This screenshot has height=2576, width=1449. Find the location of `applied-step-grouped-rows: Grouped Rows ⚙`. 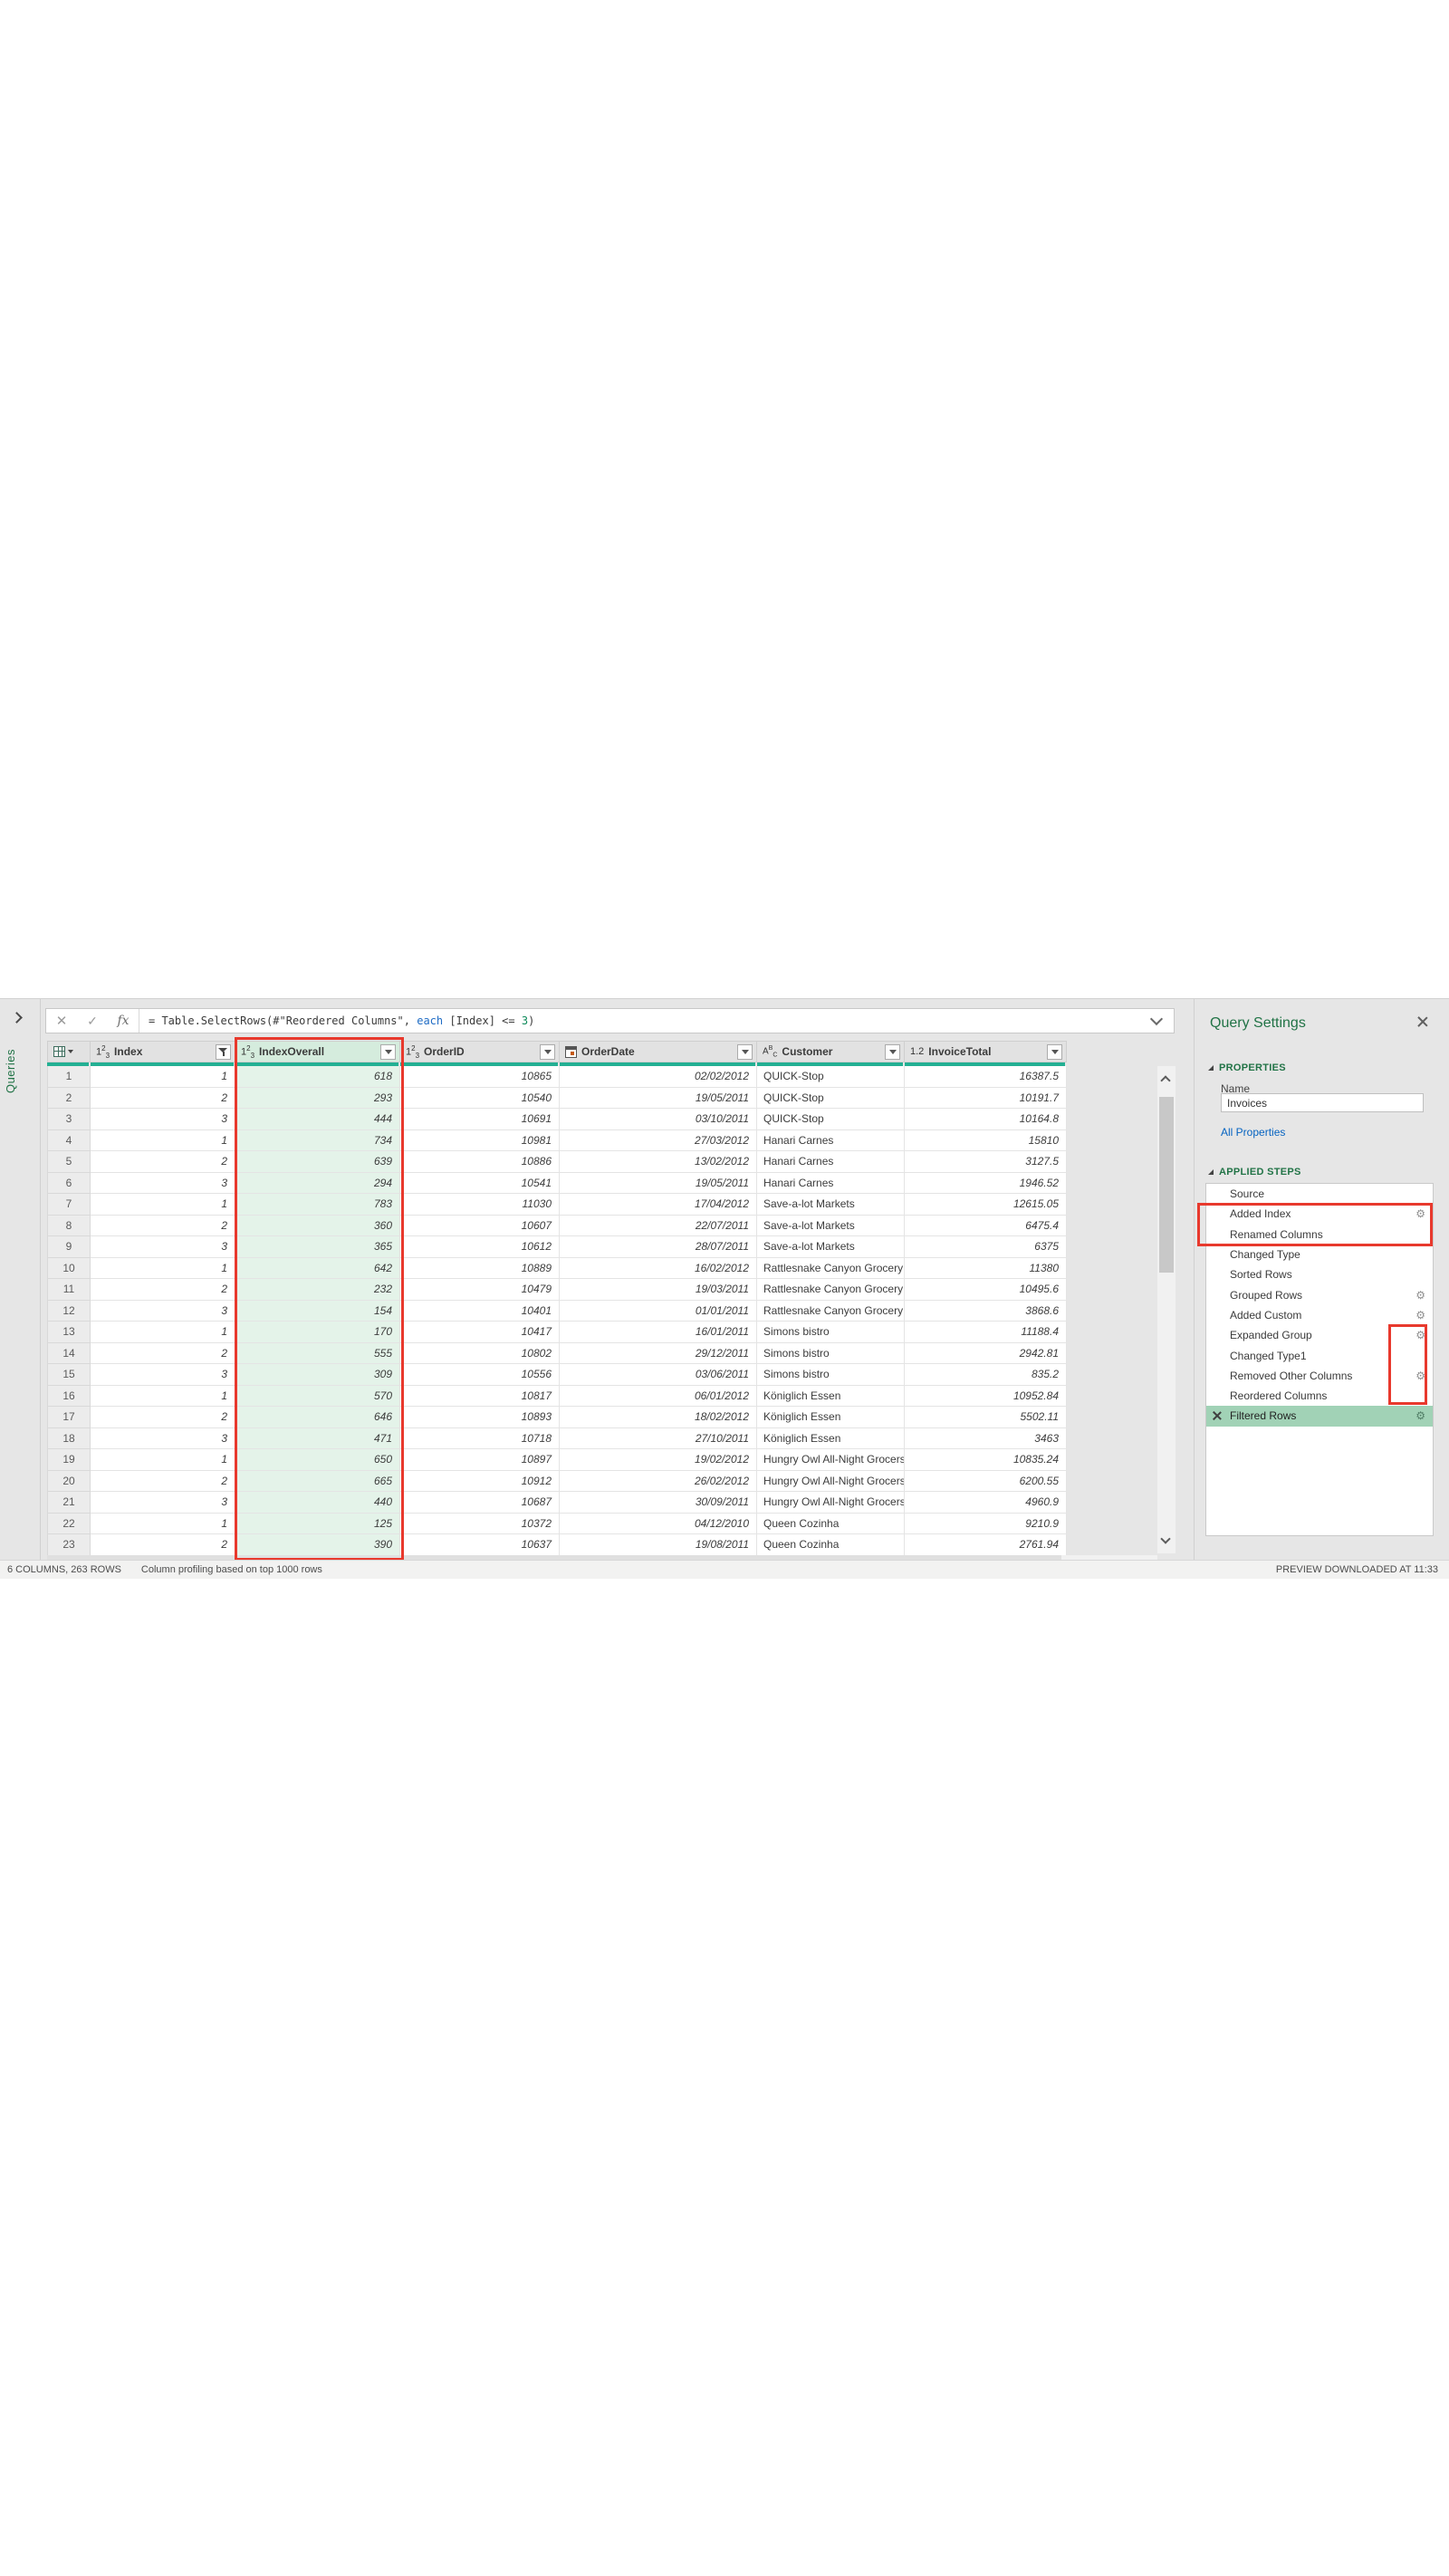

applied-step-grouped-rows: Grouped Rows ⚙ is located at coordinates (1319, 1294).